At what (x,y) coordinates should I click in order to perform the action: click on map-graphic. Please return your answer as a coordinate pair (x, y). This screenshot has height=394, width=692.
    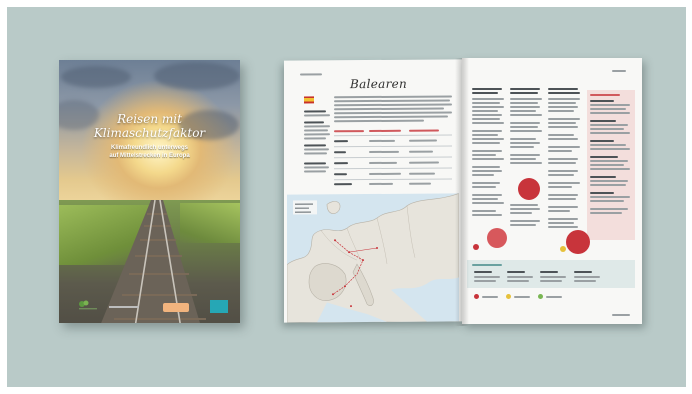
    Looking at the image, I should click on (373, 258).